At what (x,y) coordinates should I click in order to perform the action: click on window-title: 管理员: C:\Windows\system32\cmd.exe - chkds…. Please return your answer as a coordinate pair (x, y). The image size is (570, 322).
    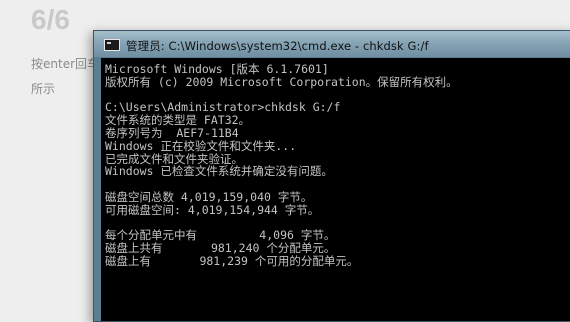
    Looking at the image, I should click on (277, 46).